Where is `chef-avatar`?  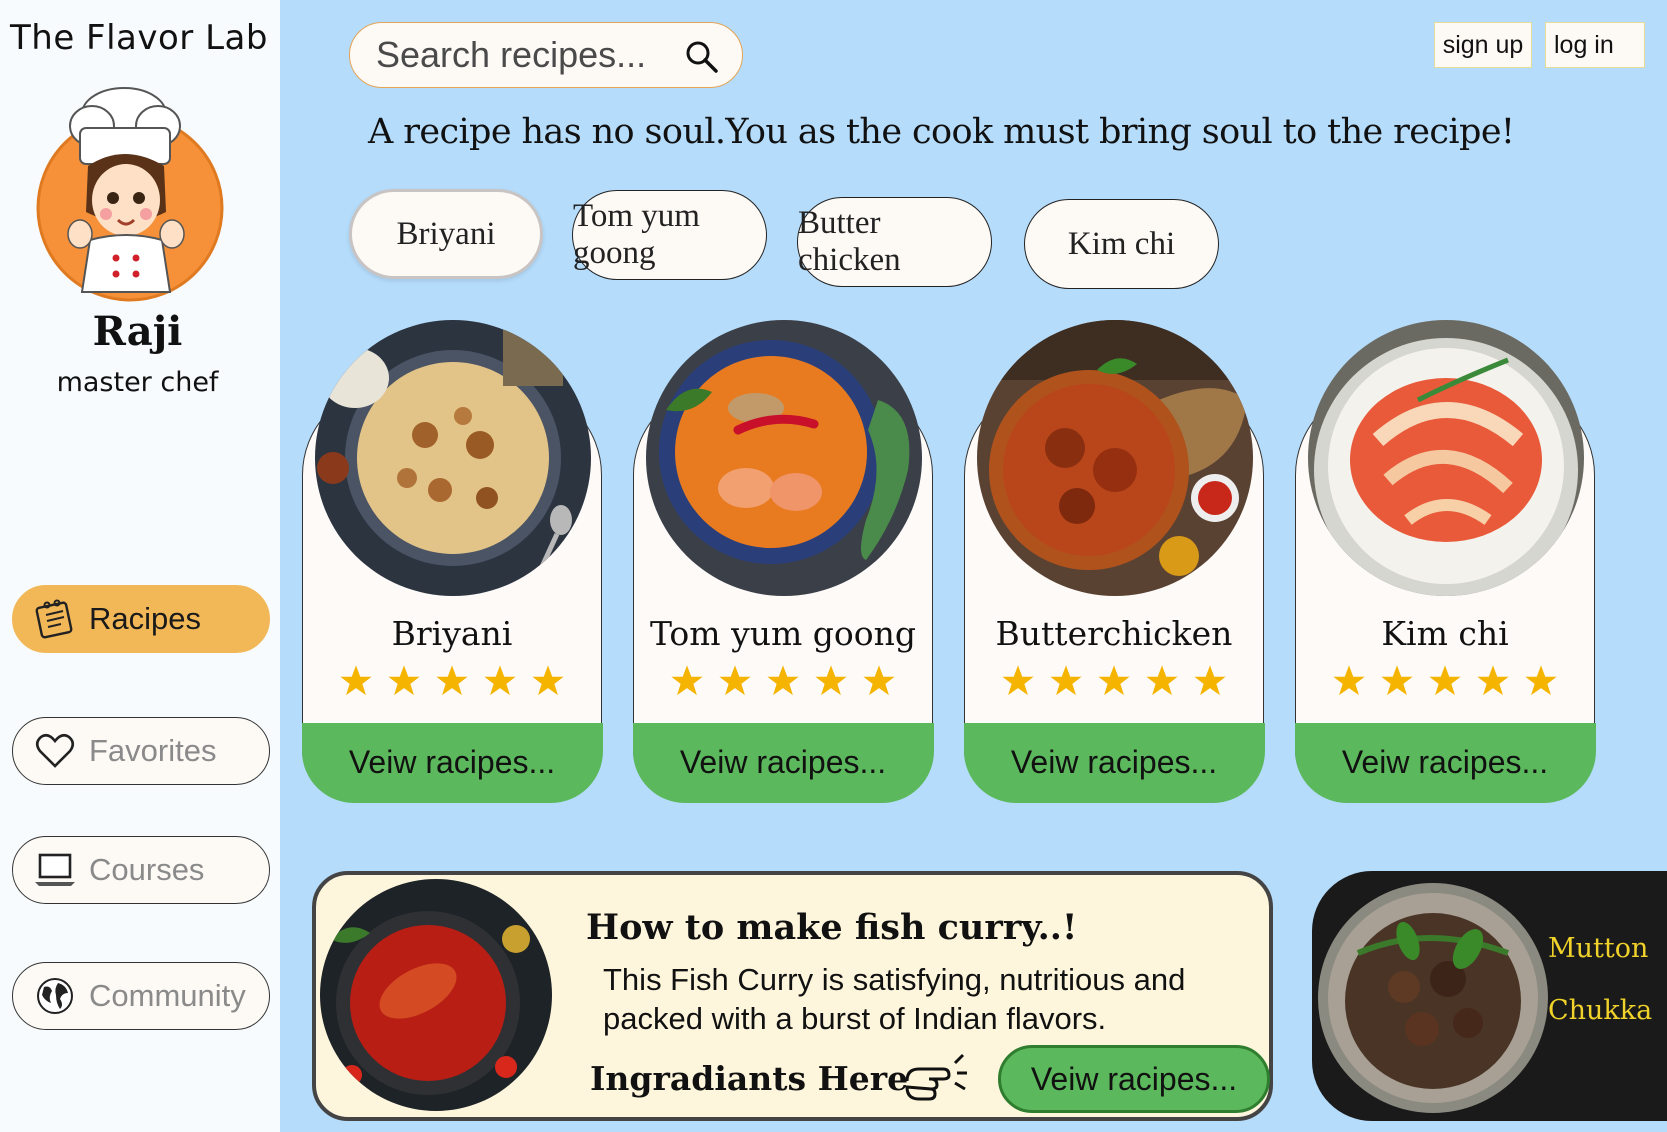 chef-avatar is located at coordinates (130, 194).